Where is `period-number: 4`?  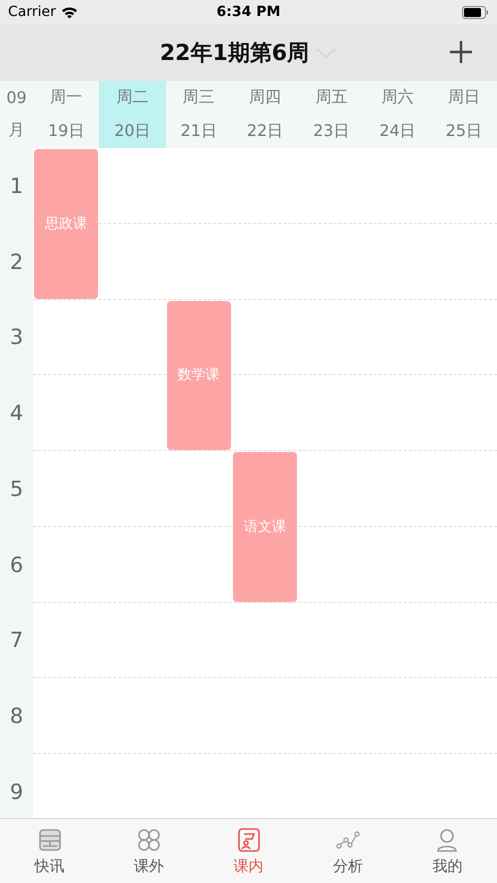
period-number: 4 is located at coordinates (17, 413).